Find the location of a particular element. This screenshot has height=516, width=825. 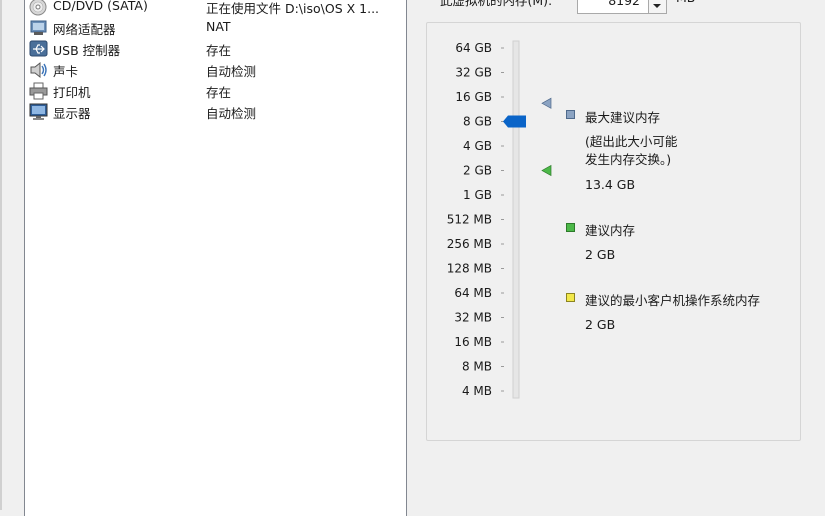

scale-tick-label: 2 GB is located at coordinates (477, 171).